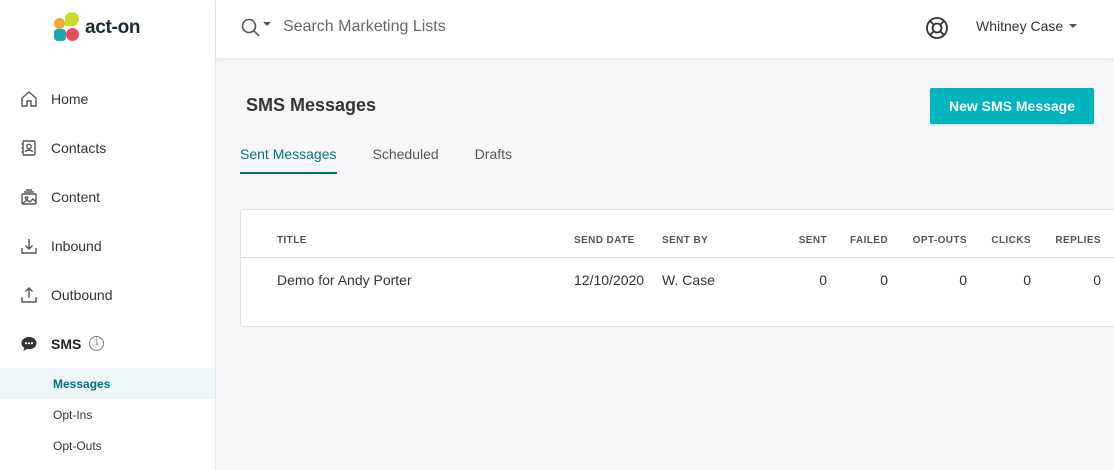 This screenshot has height=470, width=1114. Describe the element at coordinates (1006, 240) in the screenshot. I see `column-header-clicks: CLICKS` at that location.